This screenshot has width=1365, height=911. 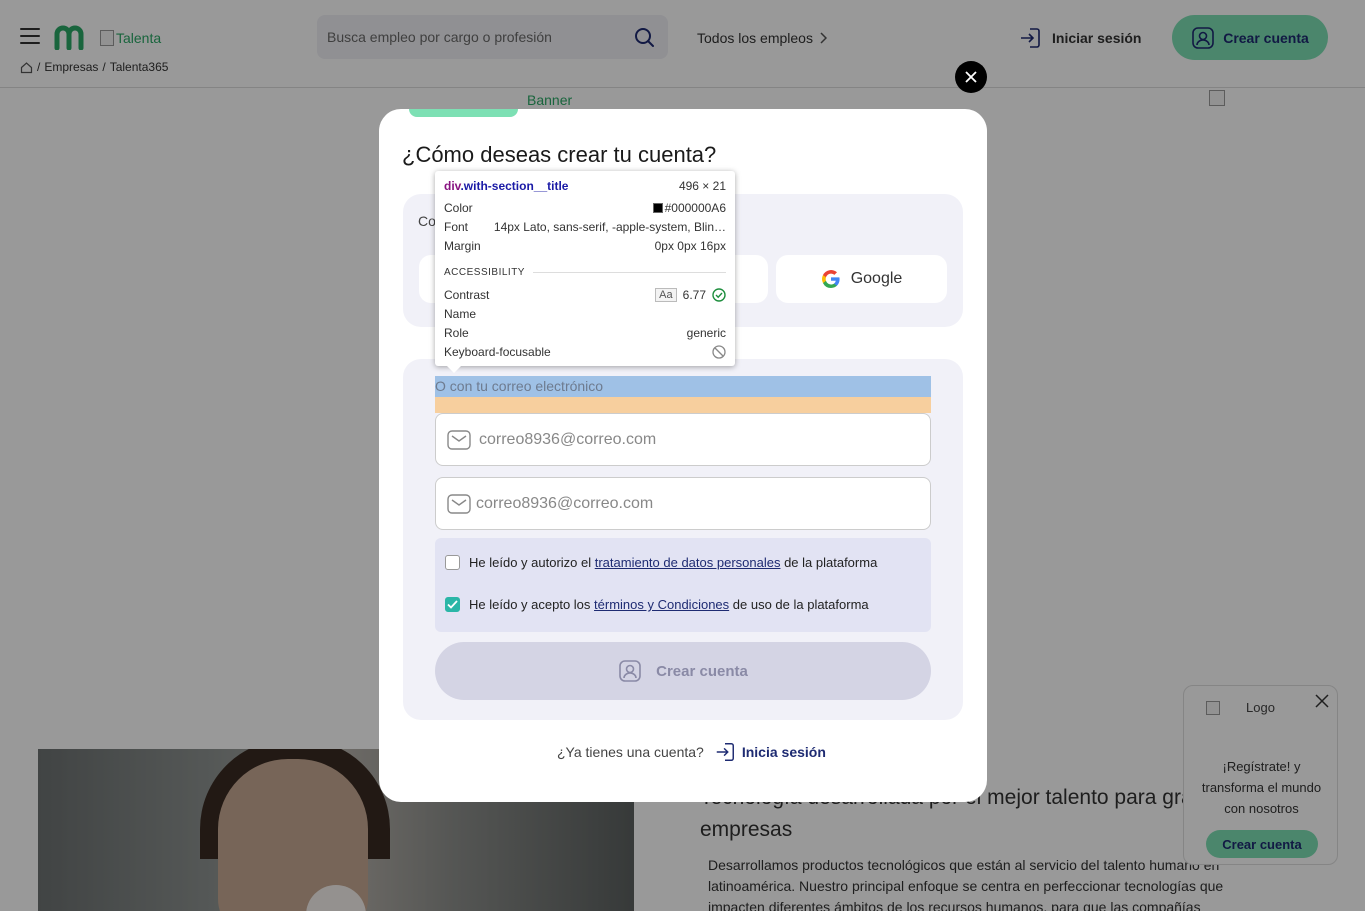 I want to click on inspector-selector: div.with-section__title, so click(x=506, y=186).